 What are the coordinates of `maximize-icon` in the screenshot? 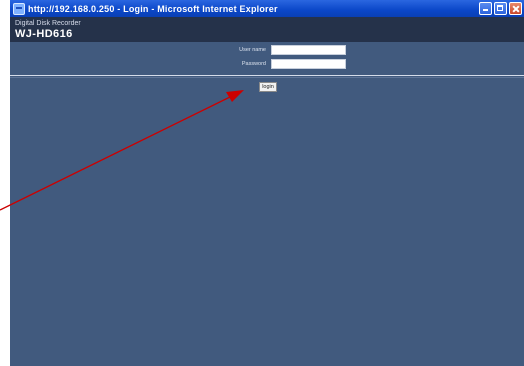 It's located at (500, 8).